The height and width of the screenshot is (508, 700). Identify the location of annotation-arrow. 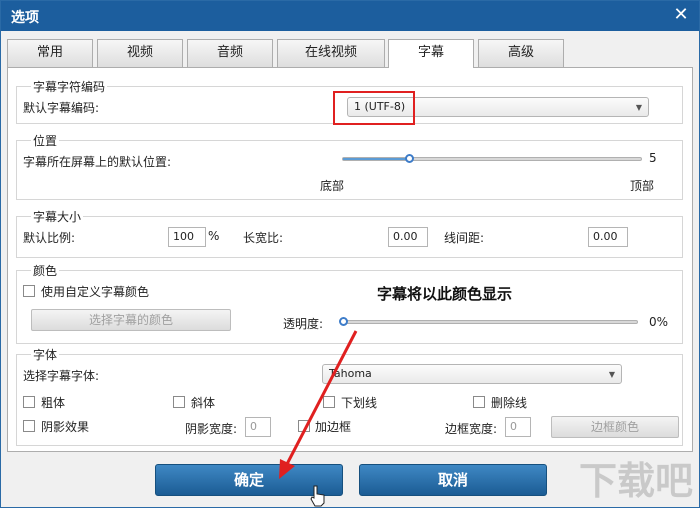
(318, 404).